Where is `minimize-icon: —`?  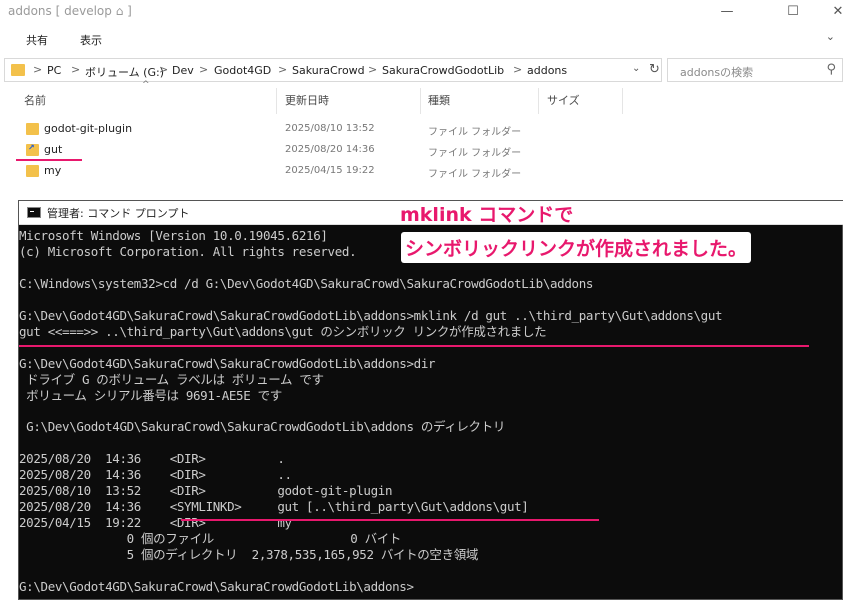
minimize-icon: — is located at coordinates (727, 11).